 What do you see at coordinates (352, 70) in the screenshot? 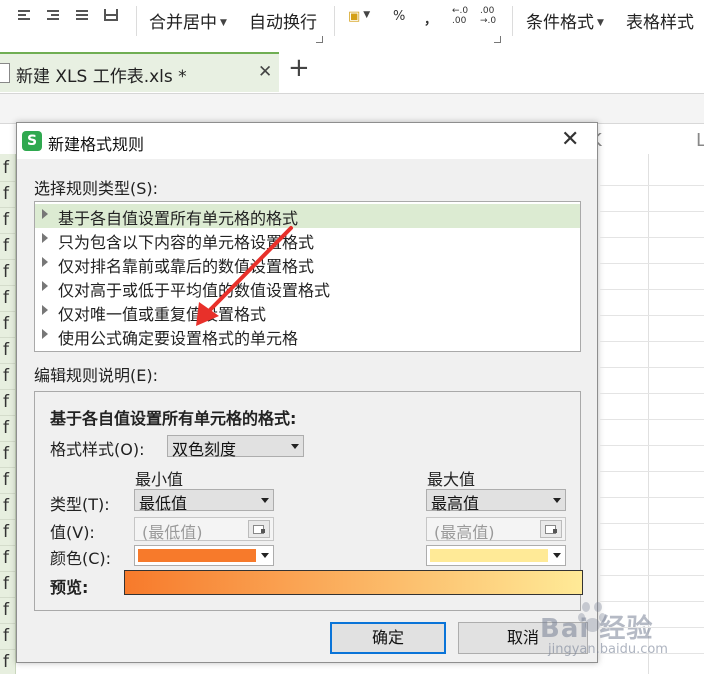
I see `document-tab-bar: 新建 XLS 工作表.xls * ✕ +` at bounding box center [352, 70].